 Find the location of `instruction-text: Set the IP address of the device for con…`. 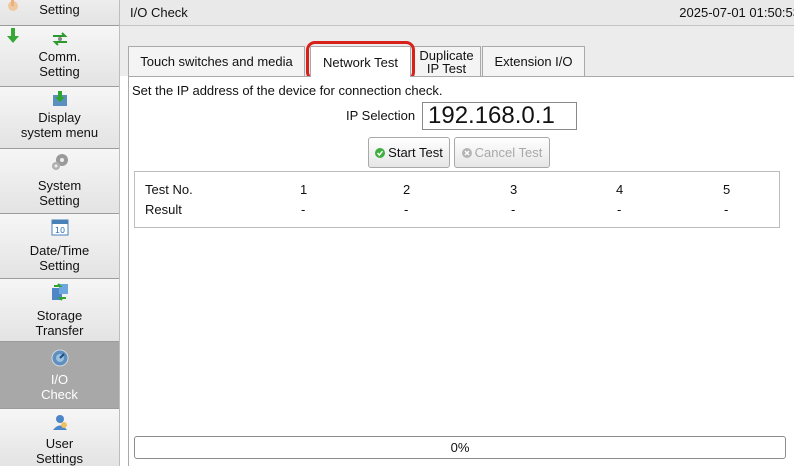

instruction-text: Set the IP address of the device for con… is located at coordinates (287, 90).